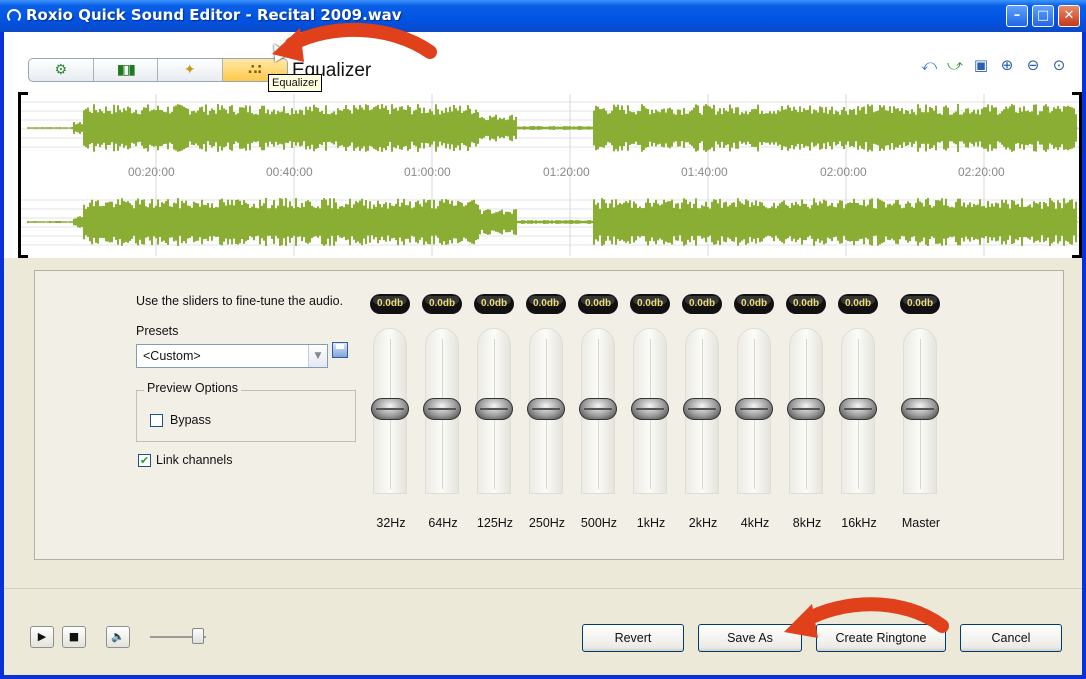 Image resolution: width=1086 pixels, height=679 pixels. What do you see at coordinates (1017, 16) in the screenshot?
I see `minimize-button: –` at bounding box center [1017, 16].